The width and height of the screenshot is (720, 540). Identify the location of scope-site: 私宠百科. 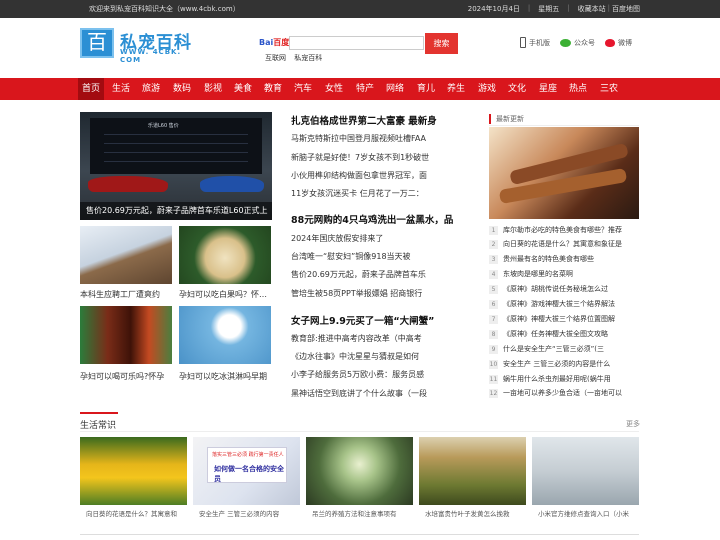
(308, 58).